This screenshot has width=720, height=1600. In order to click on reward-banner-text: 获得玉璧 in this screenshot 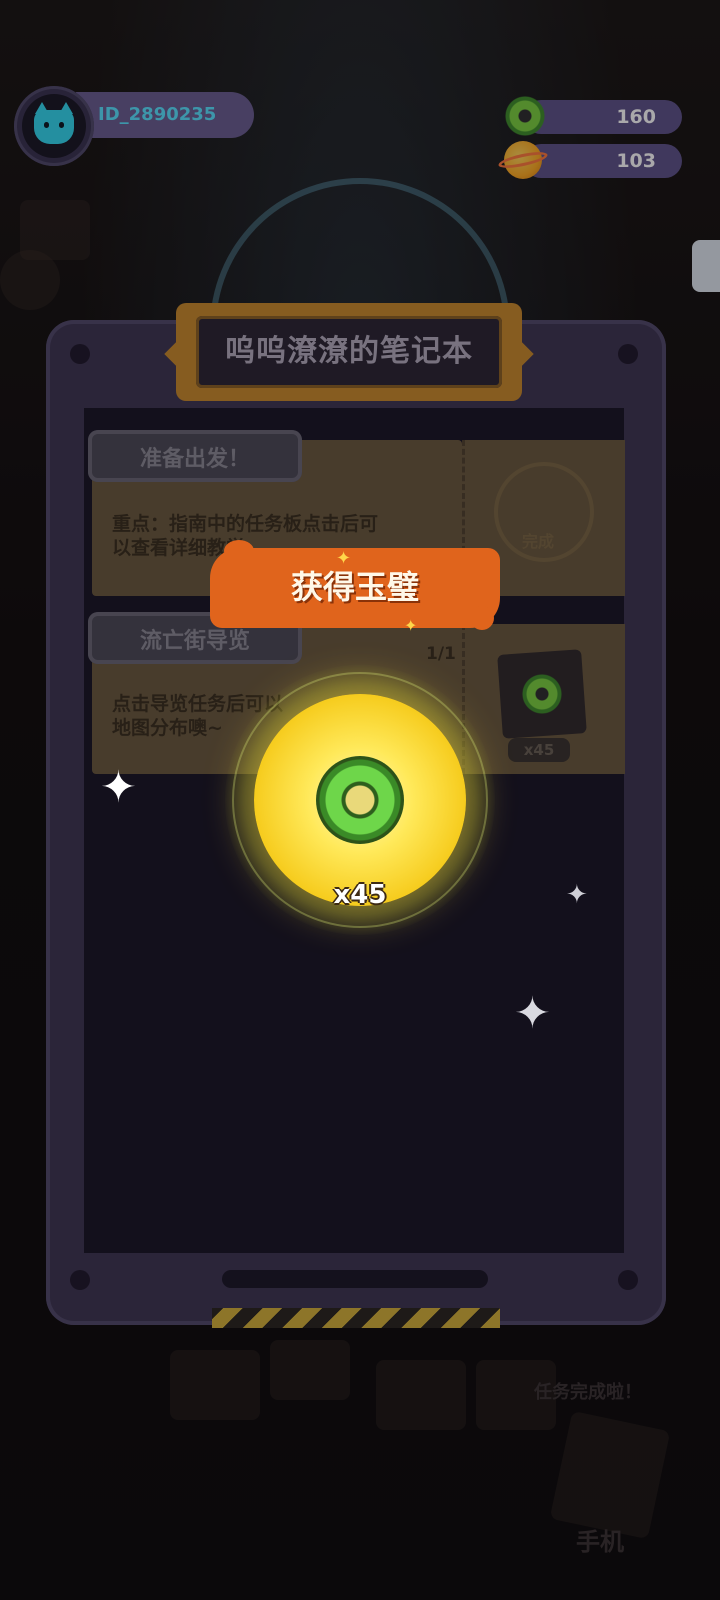, I will do `click(354, 587)`.